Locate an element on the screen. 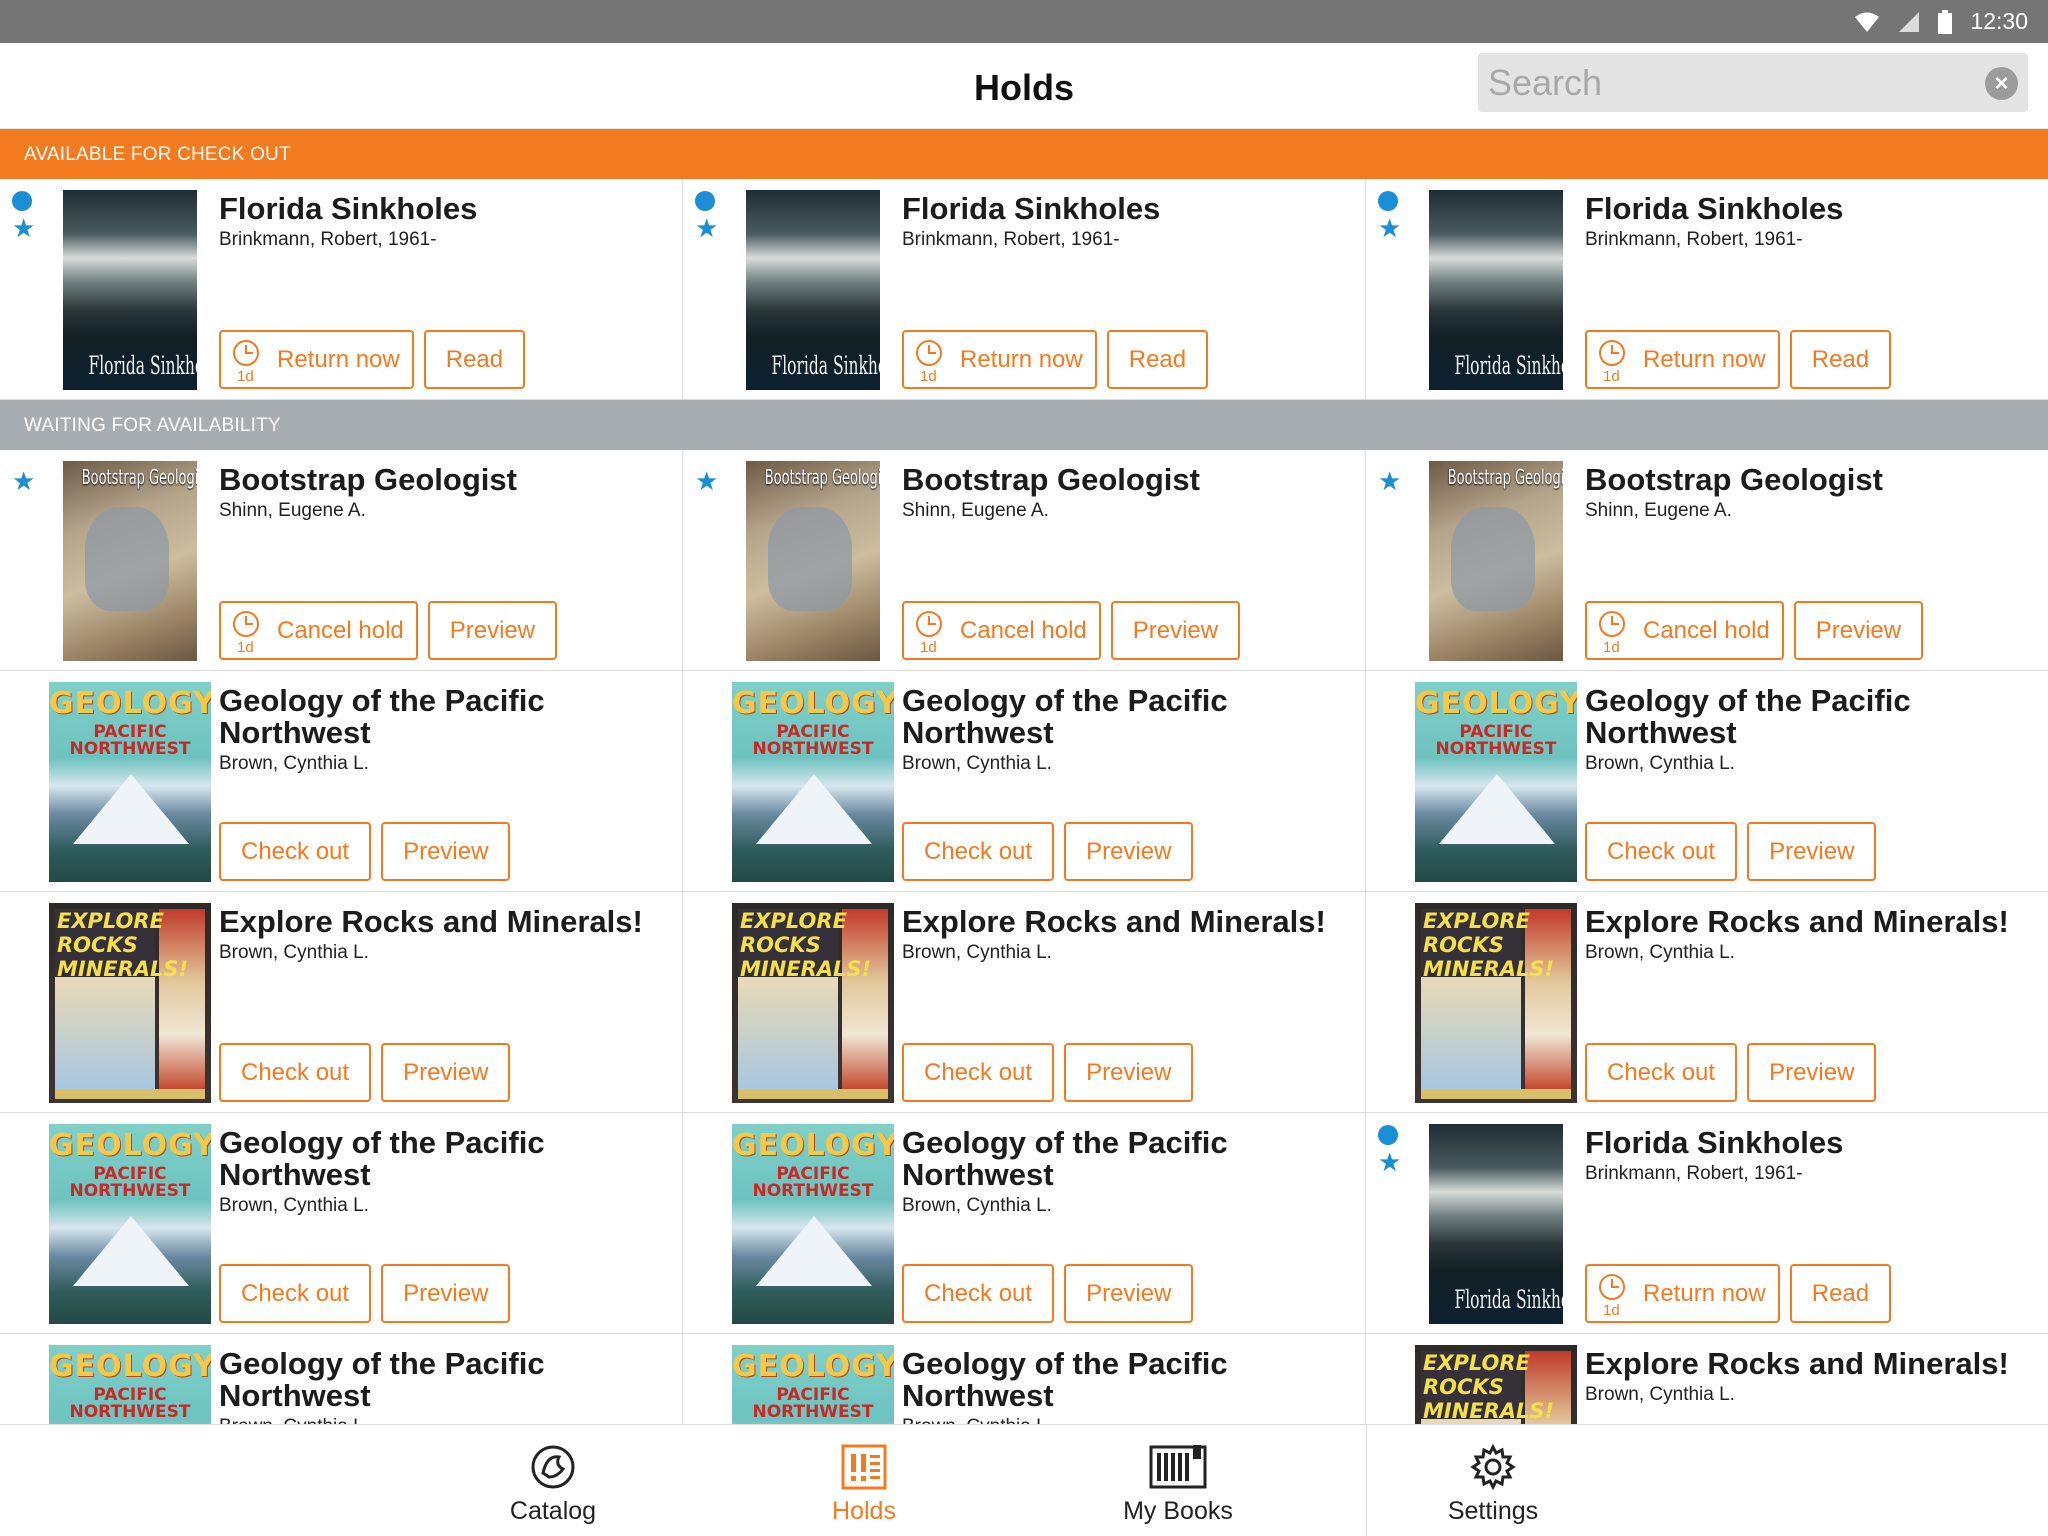 Image resolution: width=2048 pixels, height=1536 pixels. search-input is located at coordinates (1723, 82).